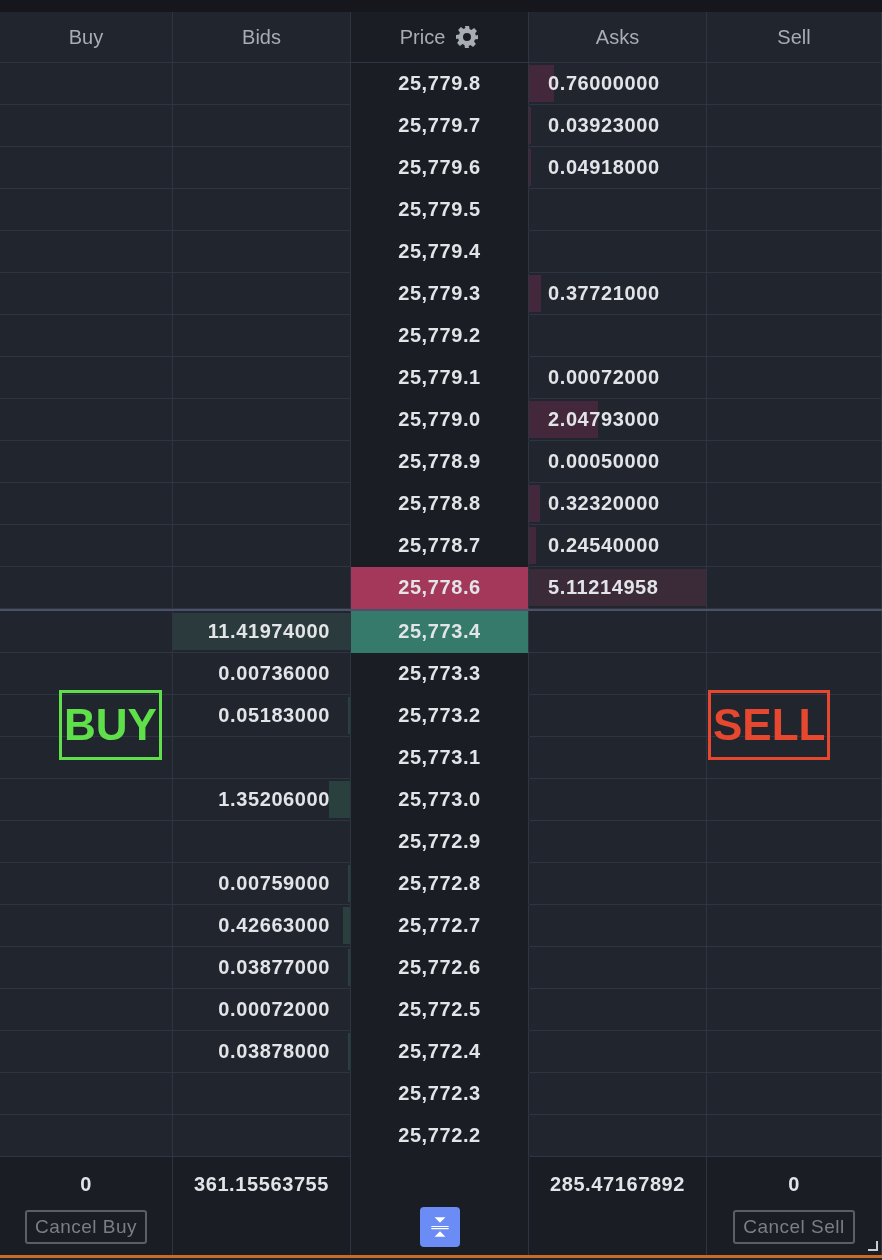 This screenshot has height=1260, width=882. I want to click on ask-size: 5.11214958, so click(603, 587).